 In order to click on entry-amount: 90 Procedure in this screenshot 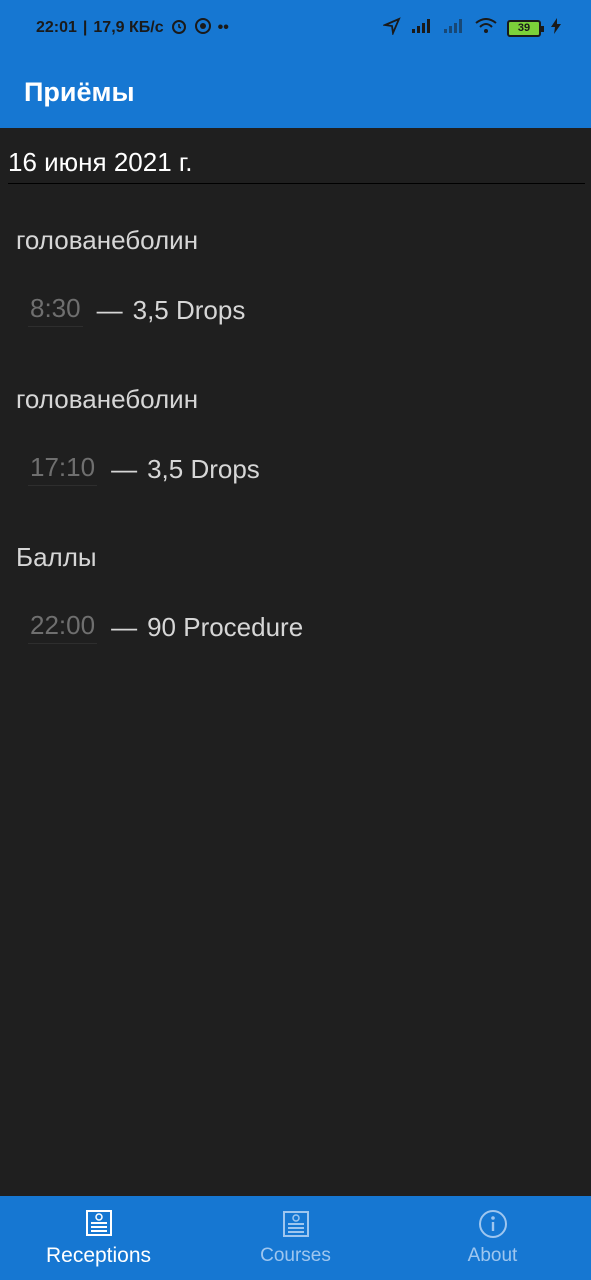, I will do `click(225, 626)`.